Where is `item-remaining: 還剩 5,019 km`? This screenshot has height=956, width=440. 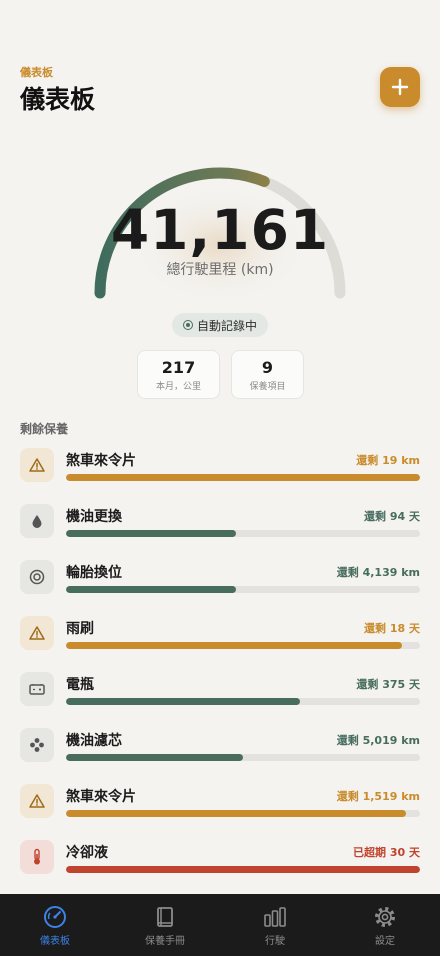 item-remaining: 還剩 5,019 km is located at coordinates (378, 740).